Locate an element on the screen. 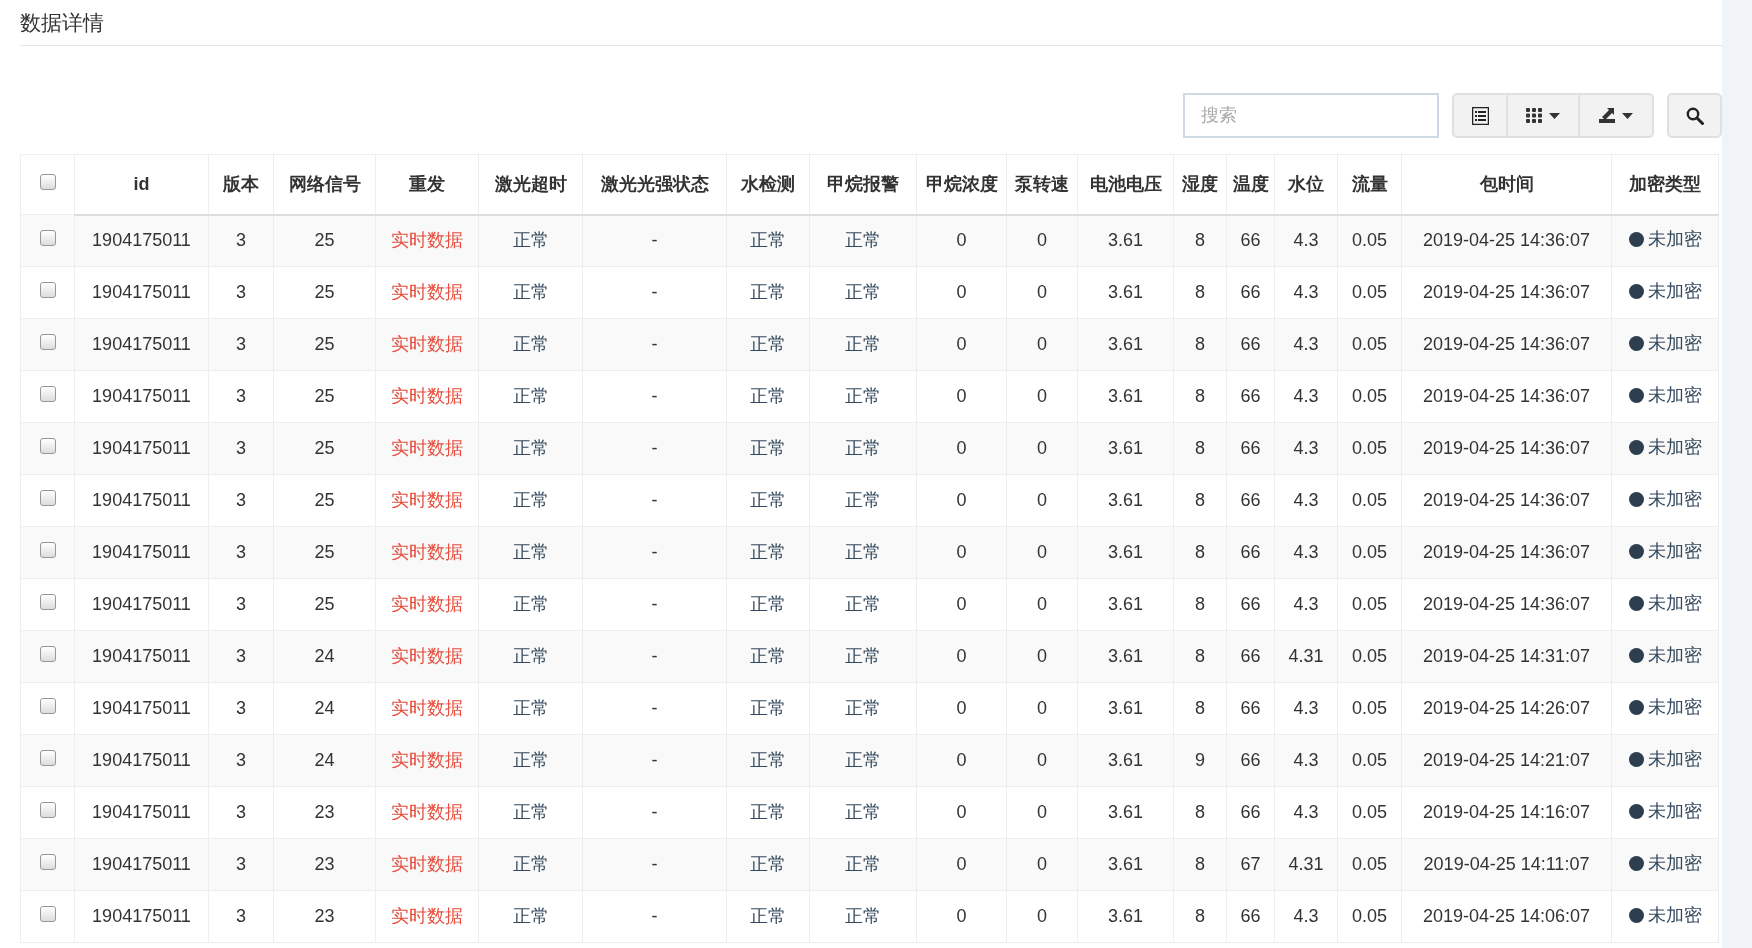 The height and width of the screenshot is (948, 1752). search-button is located at coordinates (1694, 115).